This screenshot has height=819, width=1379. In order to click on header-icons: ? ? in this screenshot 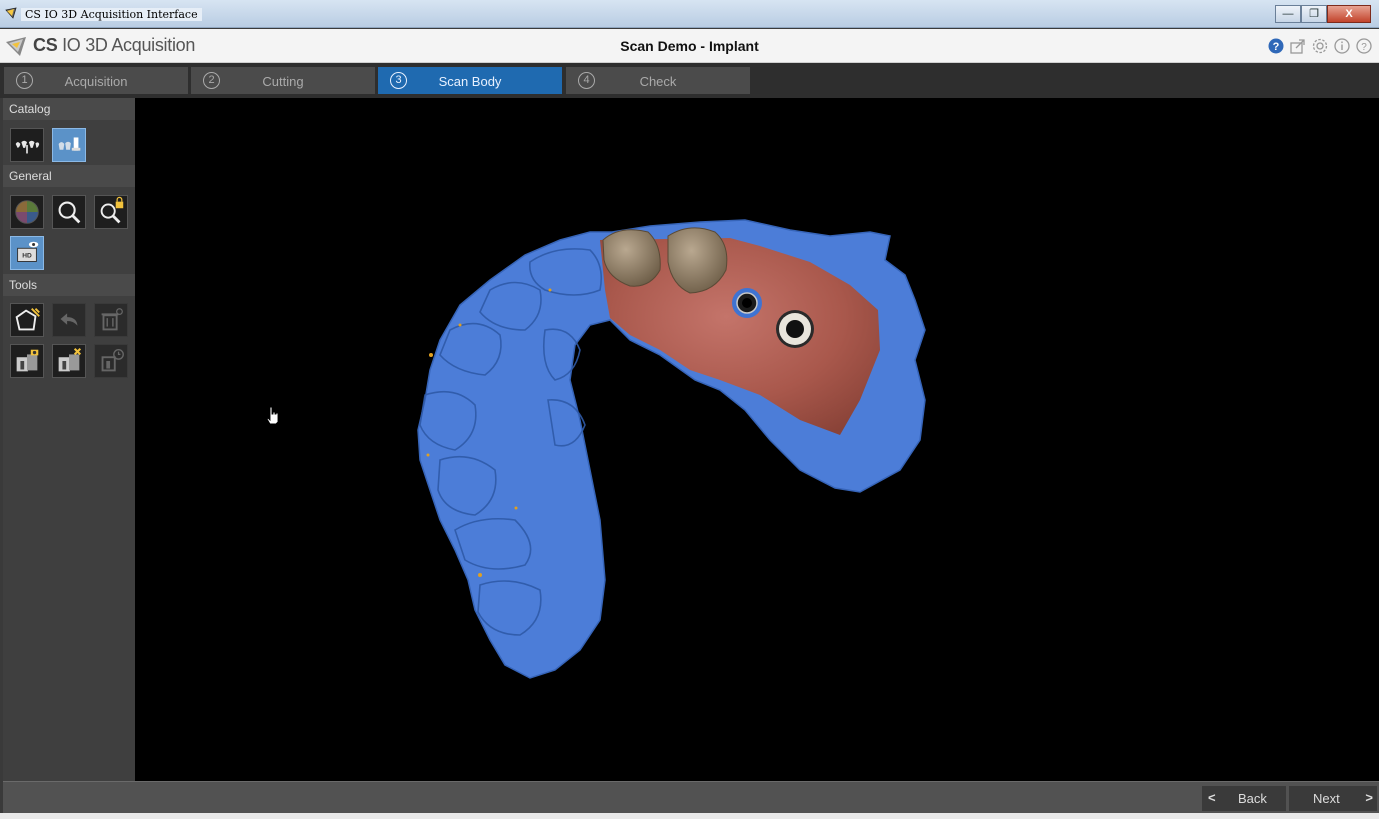, I will do `click(1320, 46)`.